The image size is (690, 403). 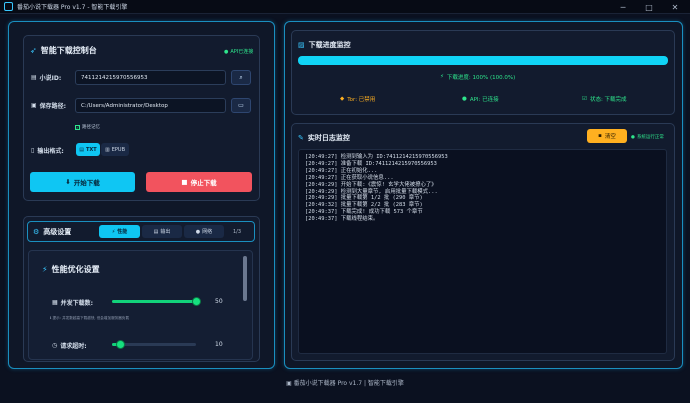 I want to click on concurrency-slider, so click(x=154, y=301).